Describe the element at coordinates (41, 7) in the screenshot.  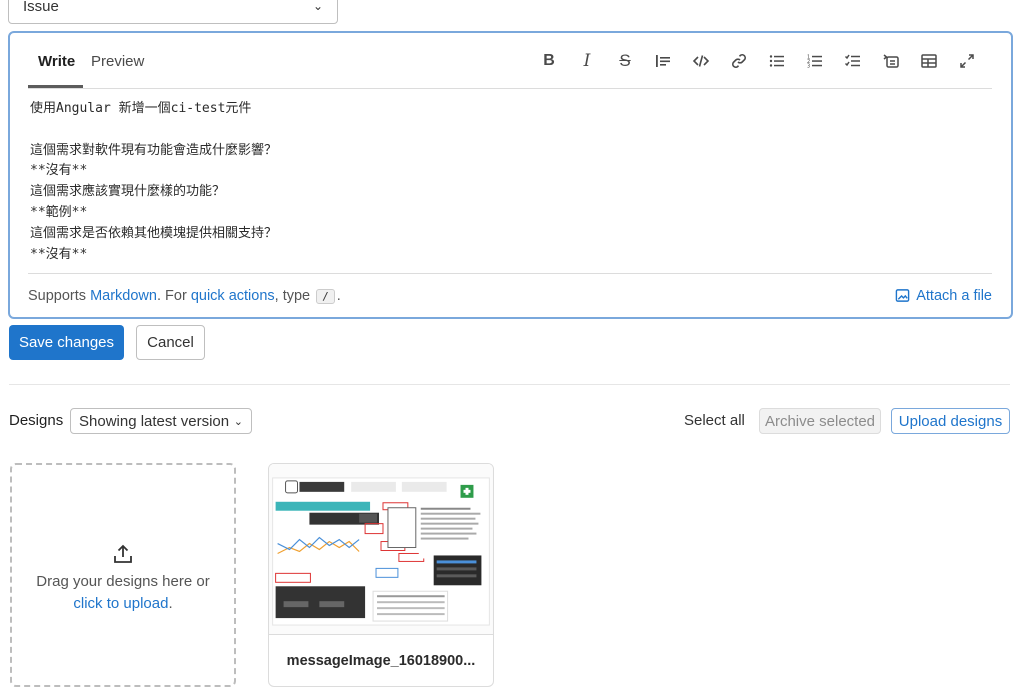
I see `issue-type-value: Issue` at that location.